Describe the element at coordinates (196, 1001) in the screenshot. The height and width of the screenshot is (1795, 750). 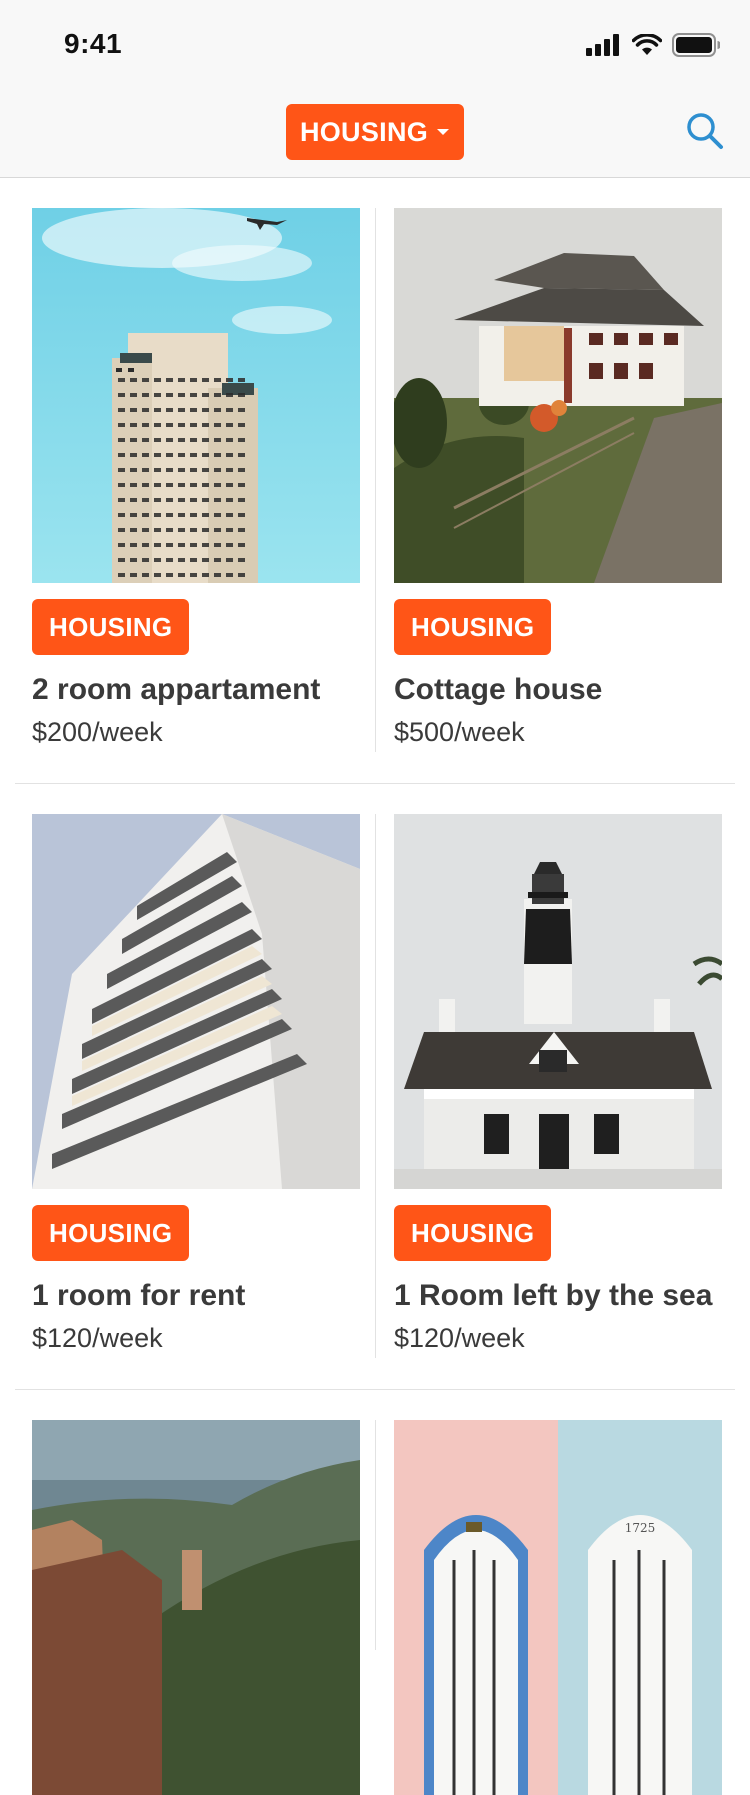
I see `listing-photo-modern-building` at that location.